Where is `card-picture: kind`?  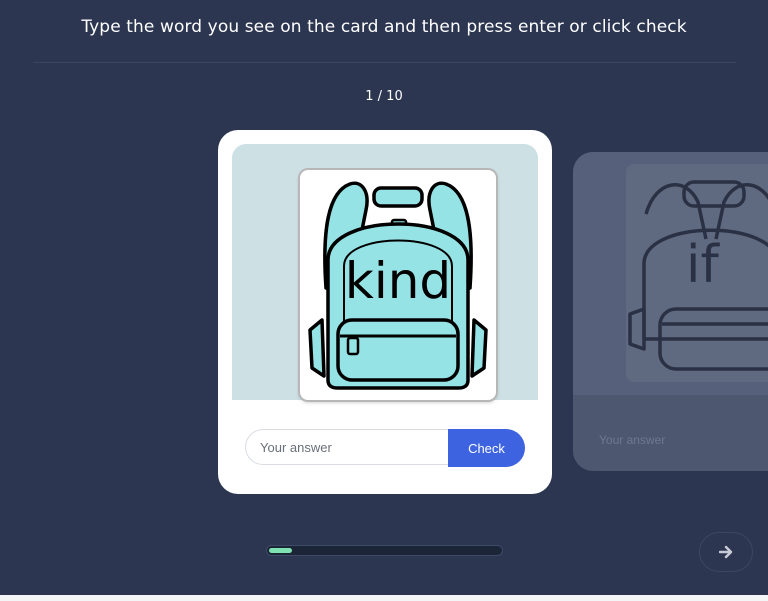 card-picture: kind is located at coordinates (398, 285).